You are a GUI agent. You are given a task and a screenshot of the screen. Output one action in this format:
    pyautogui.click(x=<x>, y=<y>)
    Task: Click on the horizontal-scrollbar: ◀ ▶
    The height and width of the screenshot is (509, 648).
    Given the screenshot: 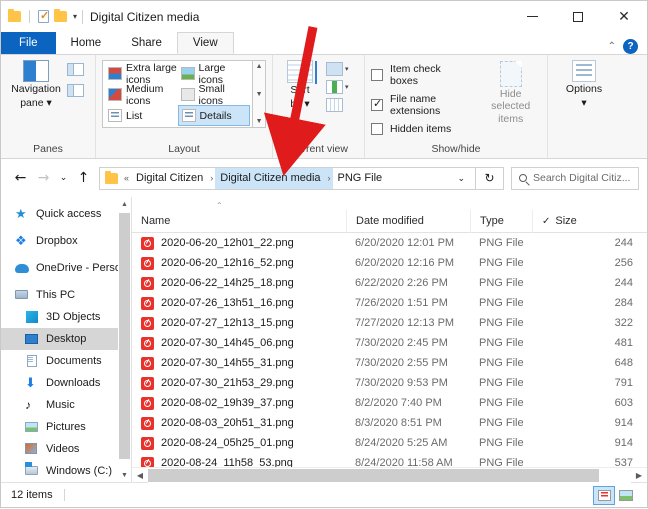 What is the action you would take?
    pyautogui.click(x=389, y=475)
    